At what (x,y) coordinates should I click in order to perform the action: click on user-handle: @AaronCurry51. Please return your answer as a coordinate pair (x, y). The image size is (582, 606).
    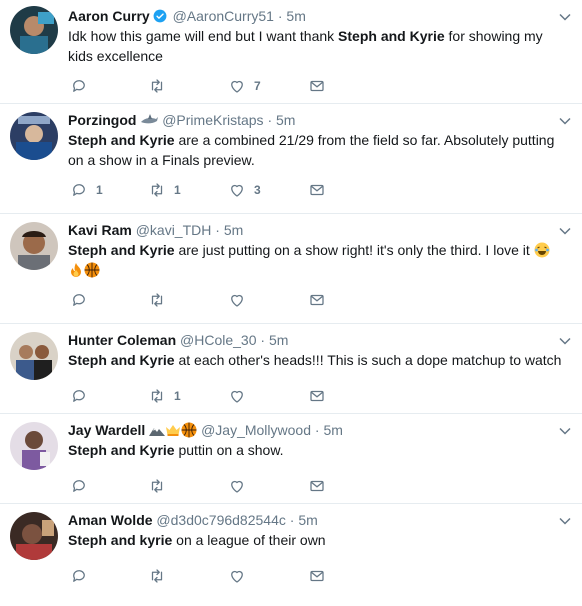
    Looking at the image, I should click on (223, 16).